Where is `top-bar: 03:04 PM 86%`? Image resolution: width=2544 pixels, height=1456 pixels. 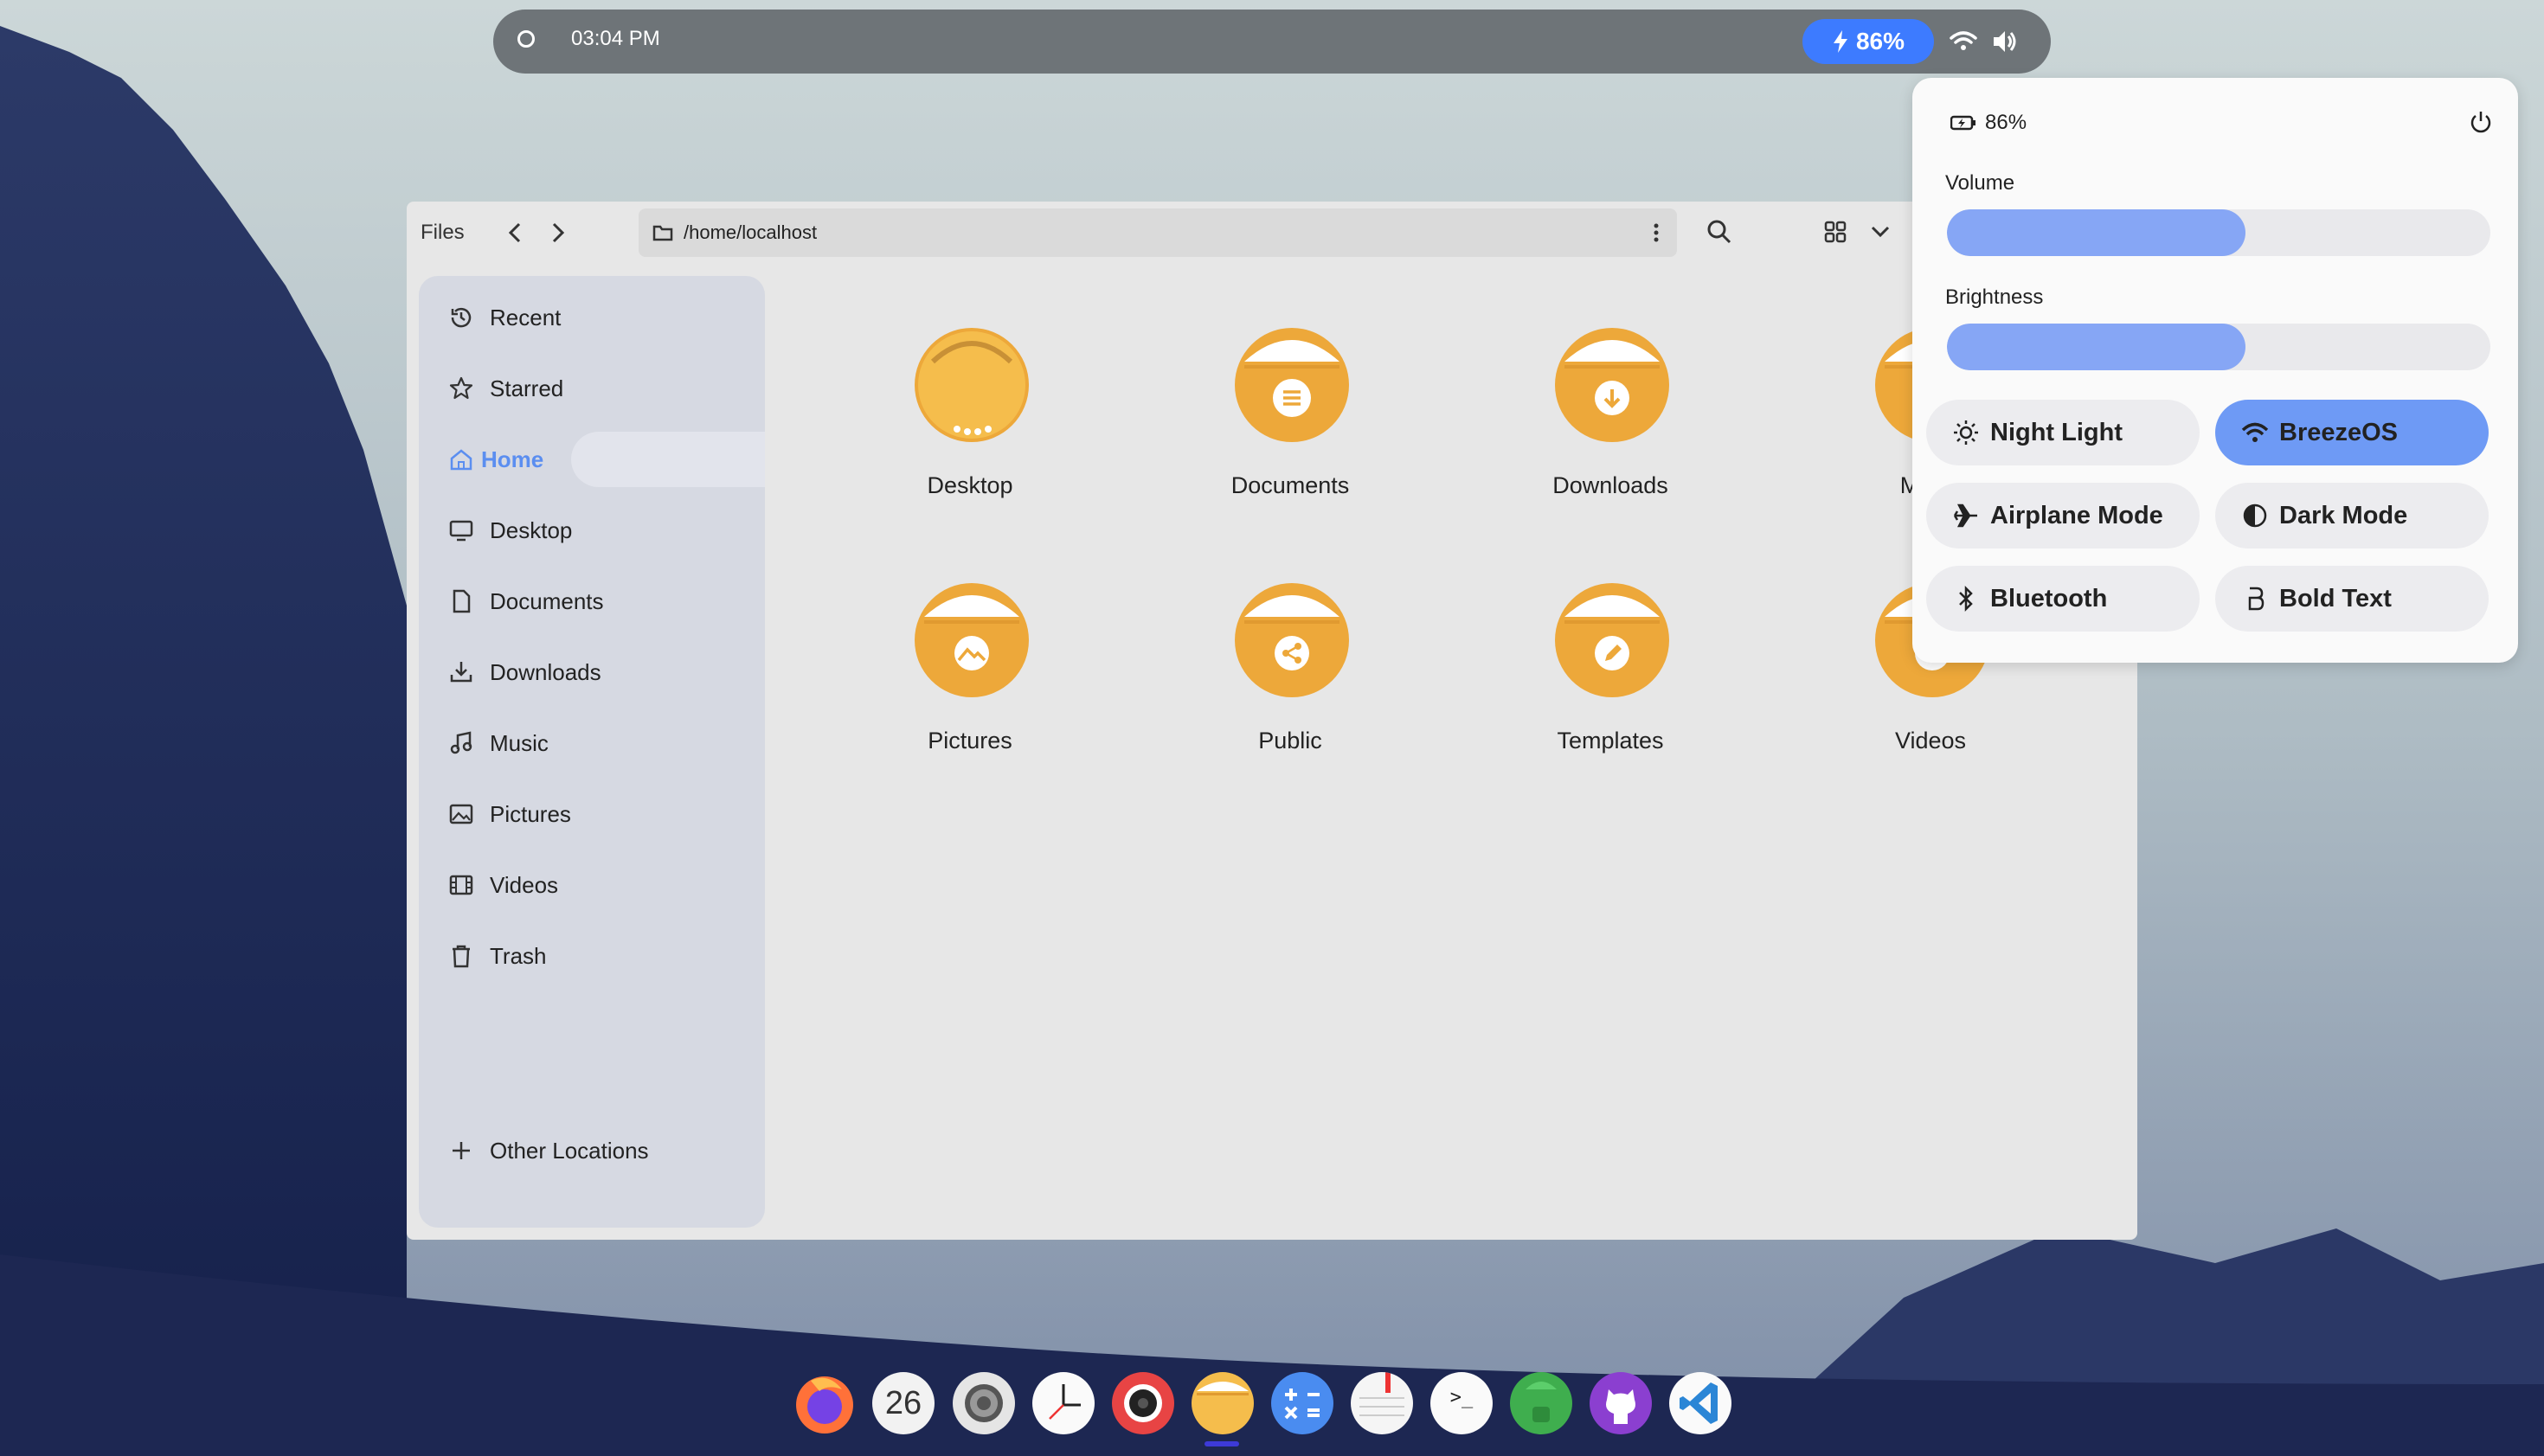 top-bar: 03:04 PM 86% is located at coordinates (1272, 42).